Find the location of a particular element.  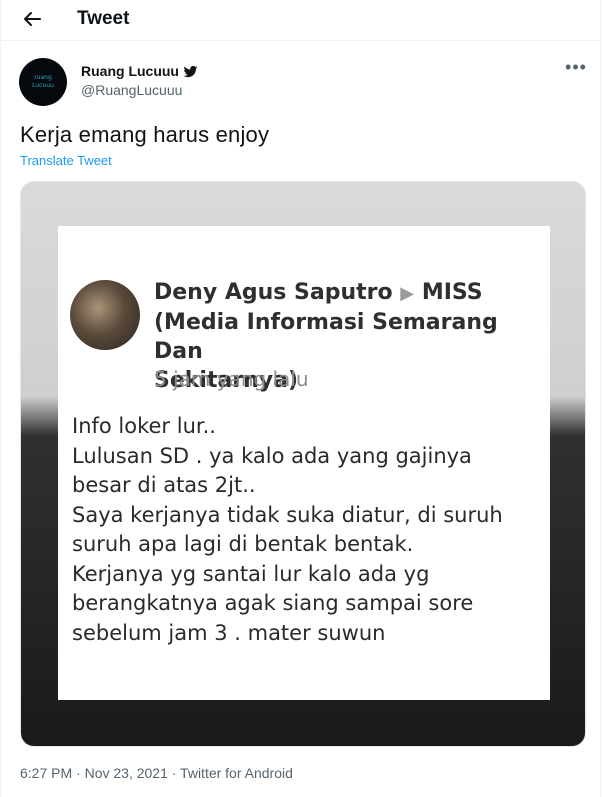

translate-tweet-link: Translate Tweet is located at coordinates (66, 160).